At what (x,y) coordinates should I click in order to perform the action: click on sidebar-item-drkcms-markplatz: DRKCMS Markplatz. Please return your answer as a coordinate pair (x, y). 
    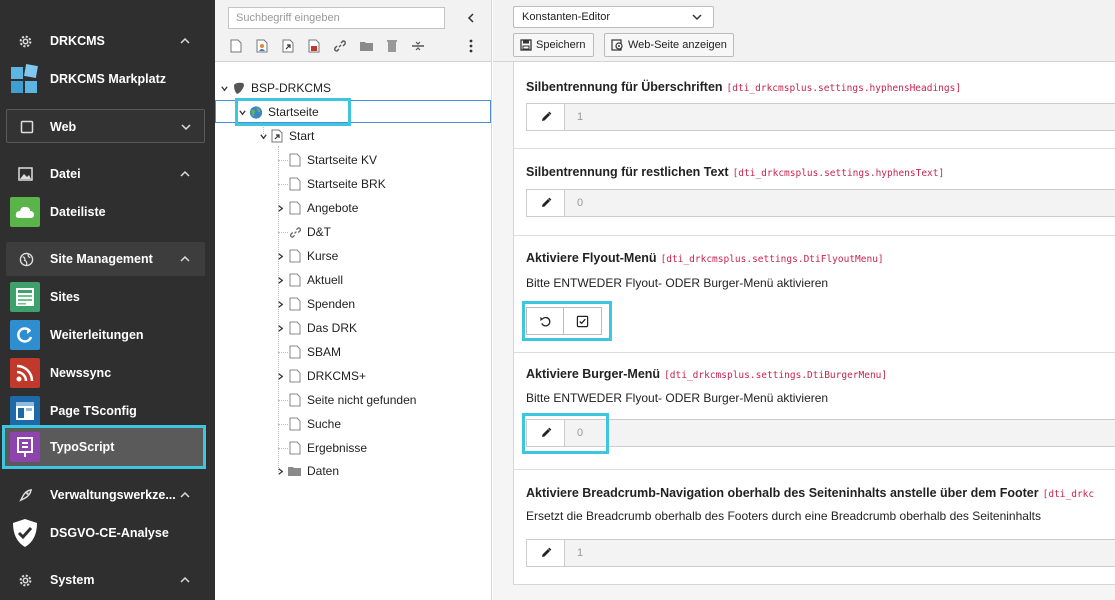
    Looking at the image, I should click on (107, 79).